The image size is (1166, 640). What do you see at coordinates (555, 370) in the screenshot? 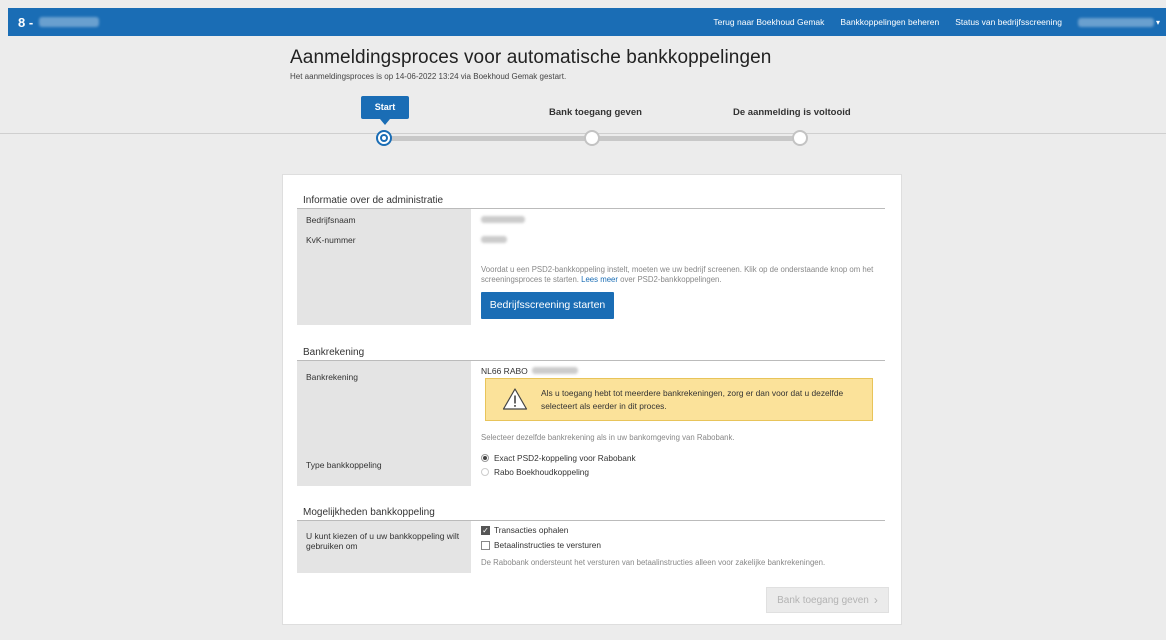
I see `bank-account-number-redacted` at bounding box center [555, 370].